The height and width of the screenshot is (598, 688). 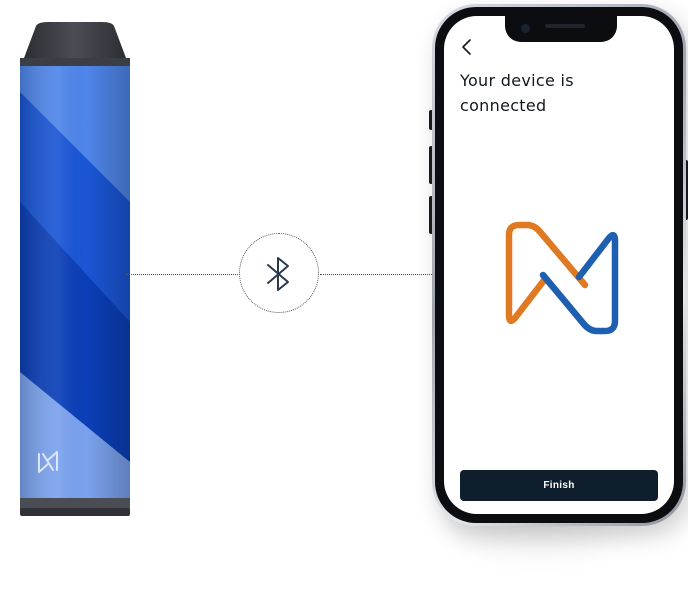 I want to click on chevron-left-icon, so click(x=467, y=47).